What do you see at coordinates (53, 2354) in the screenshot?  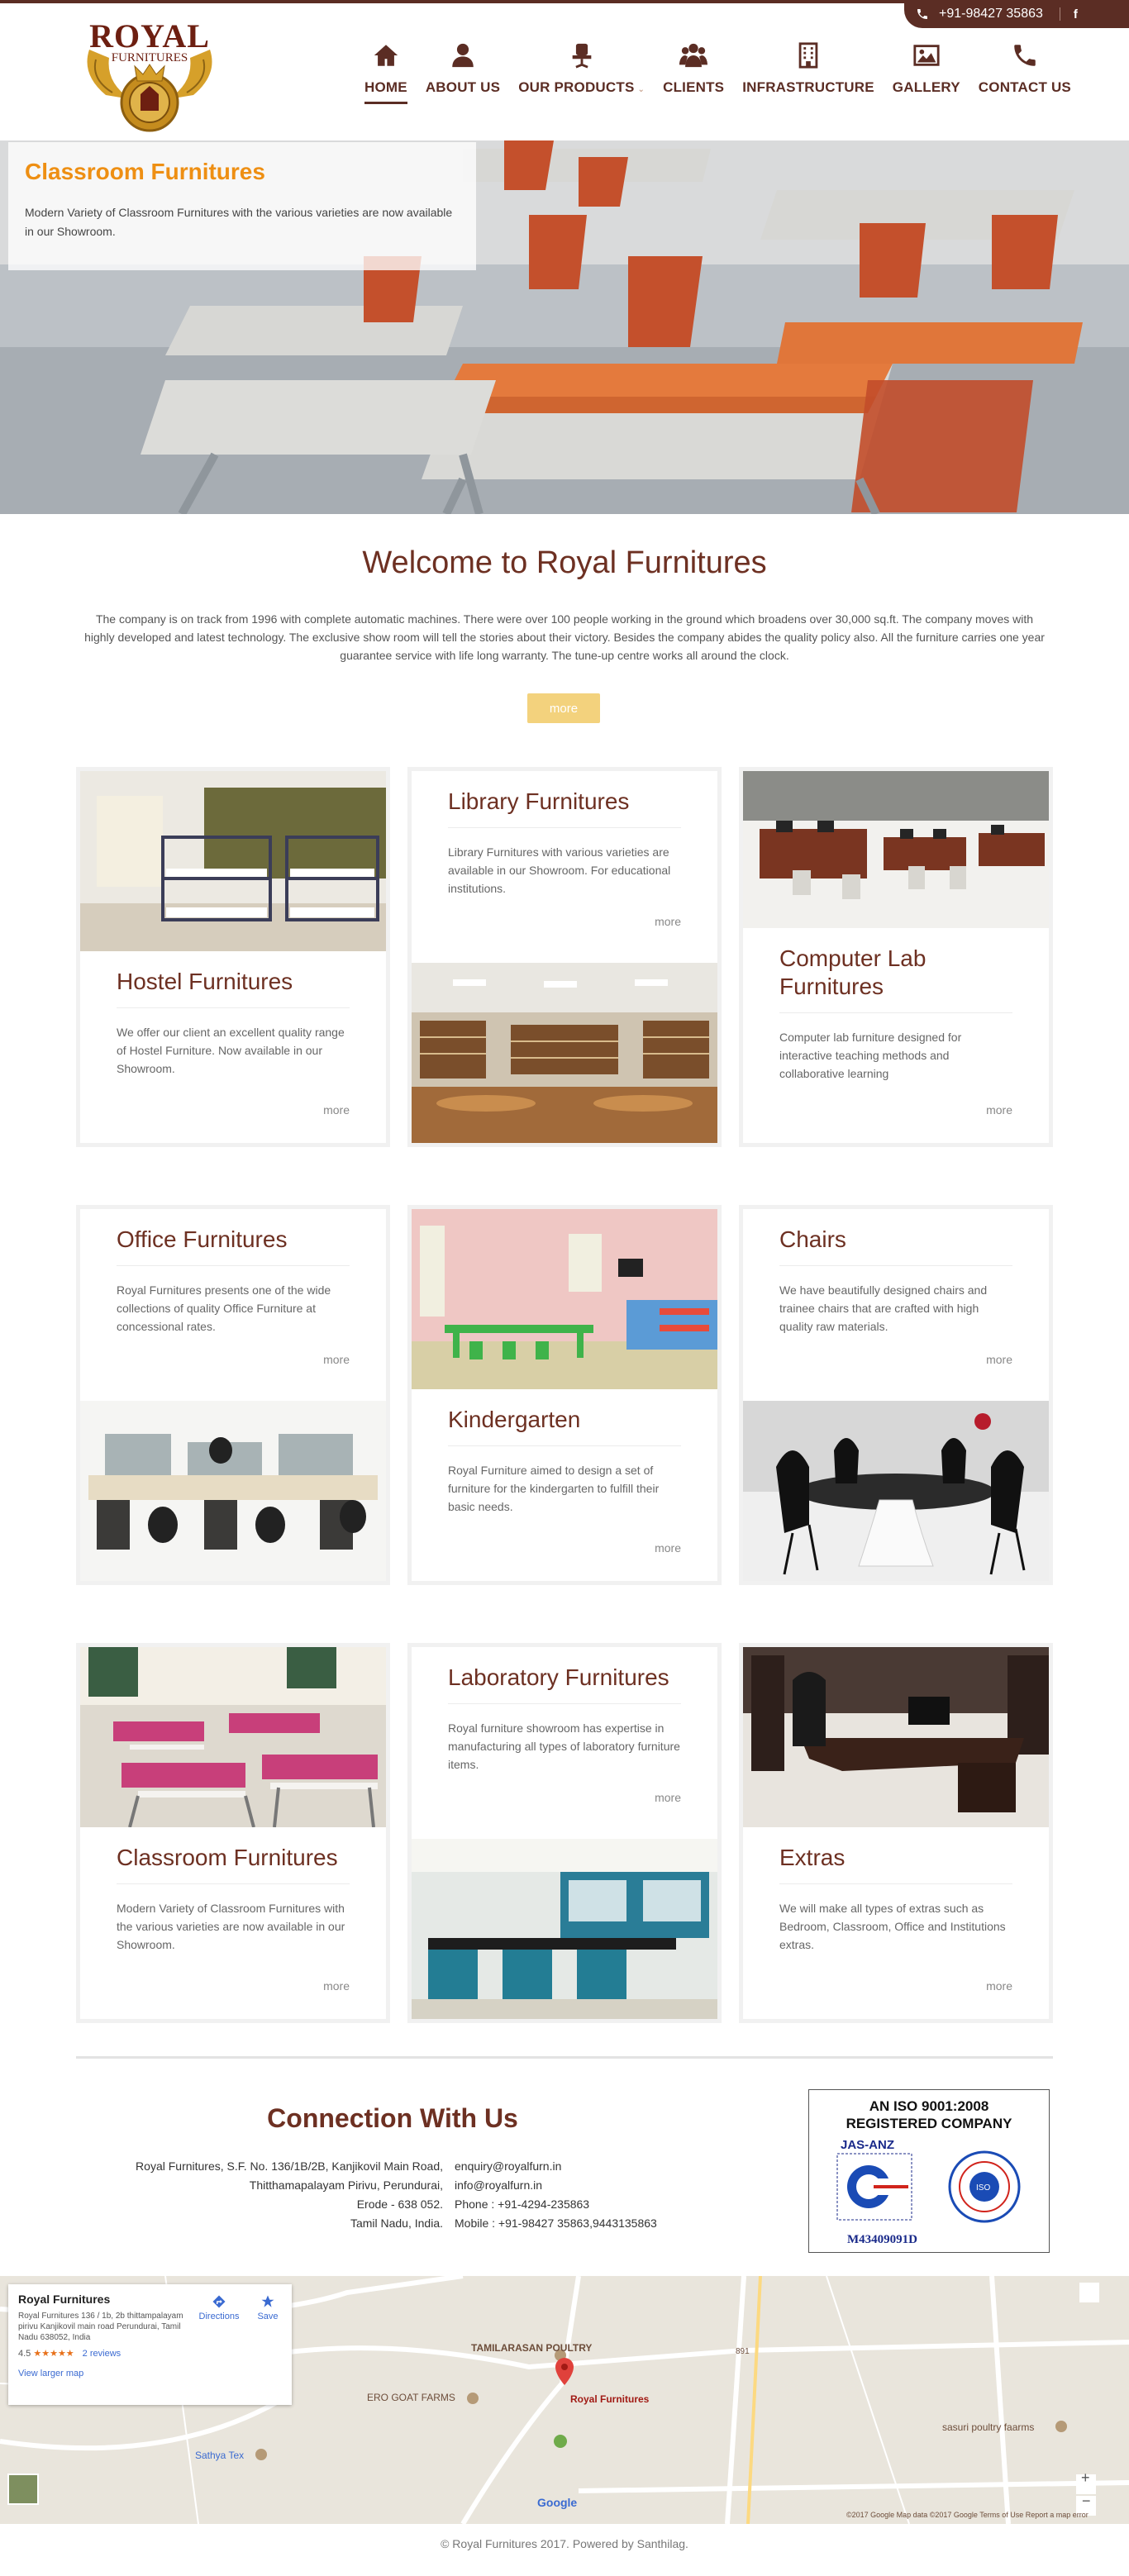 I see `star-icons: ★★★★★` at bounding box center [53, 2354].